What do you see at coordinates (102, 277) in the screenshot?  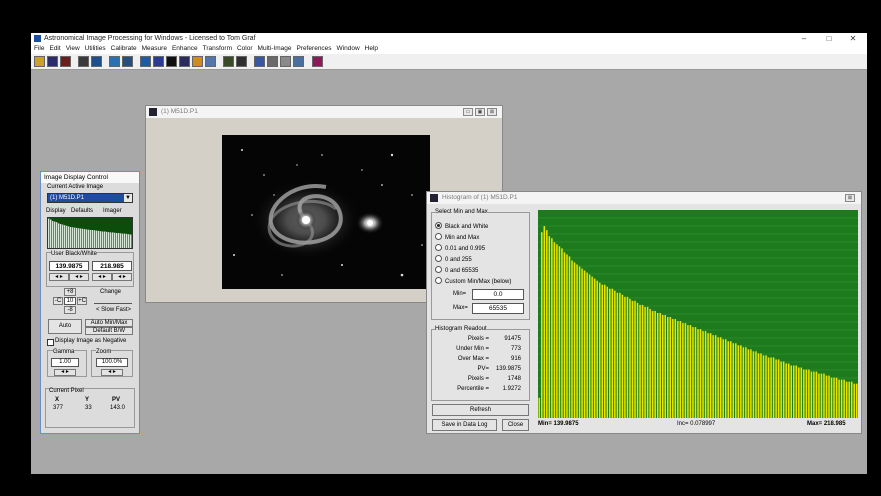 I see `white-decrement-button: ◂ ▸` at bounding box center [102, 277].